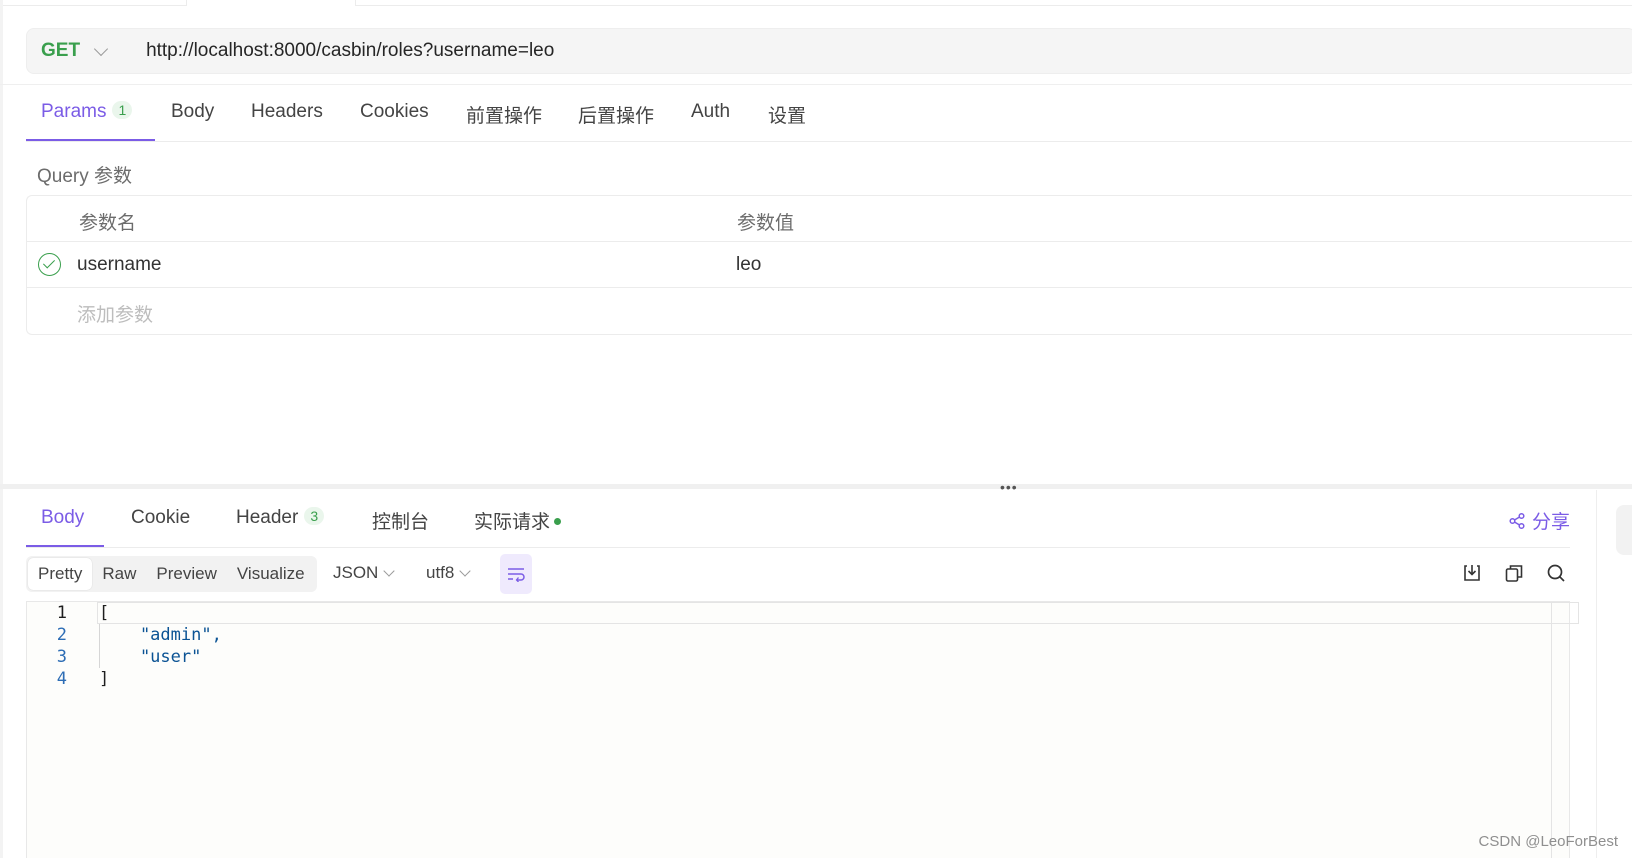 The width and height of the screenshot is (1632, 858). Describe the element at coordinates (1596, 674) in the screenshot. I see `right-panel-edge` at that location.